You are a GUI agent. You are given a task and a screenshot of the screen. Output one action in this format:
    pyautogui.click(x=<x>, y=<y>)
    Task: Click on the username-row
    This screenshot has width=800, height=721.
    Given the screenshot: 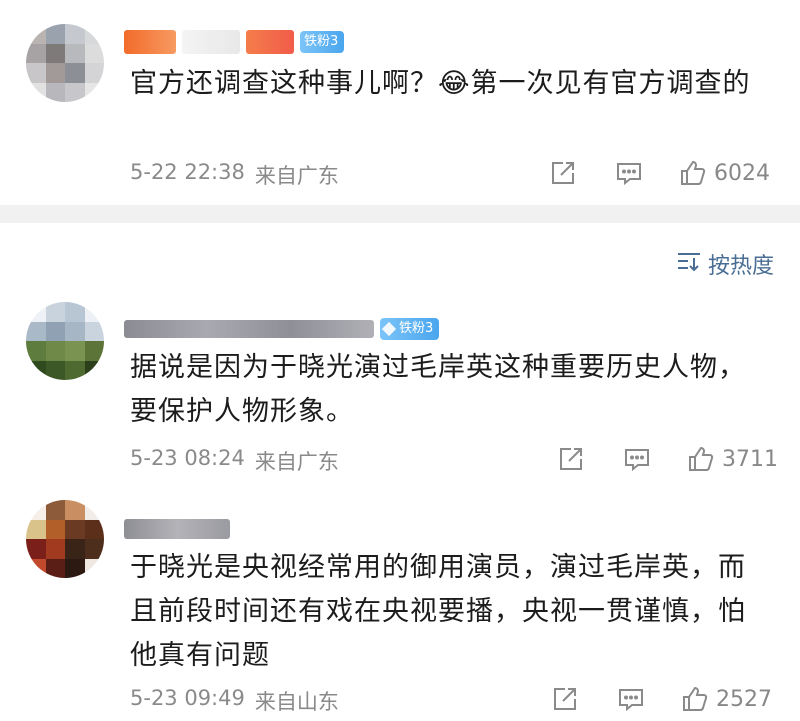 What is the action you would take?
    pyautogui.click(x=177, y=529)
    